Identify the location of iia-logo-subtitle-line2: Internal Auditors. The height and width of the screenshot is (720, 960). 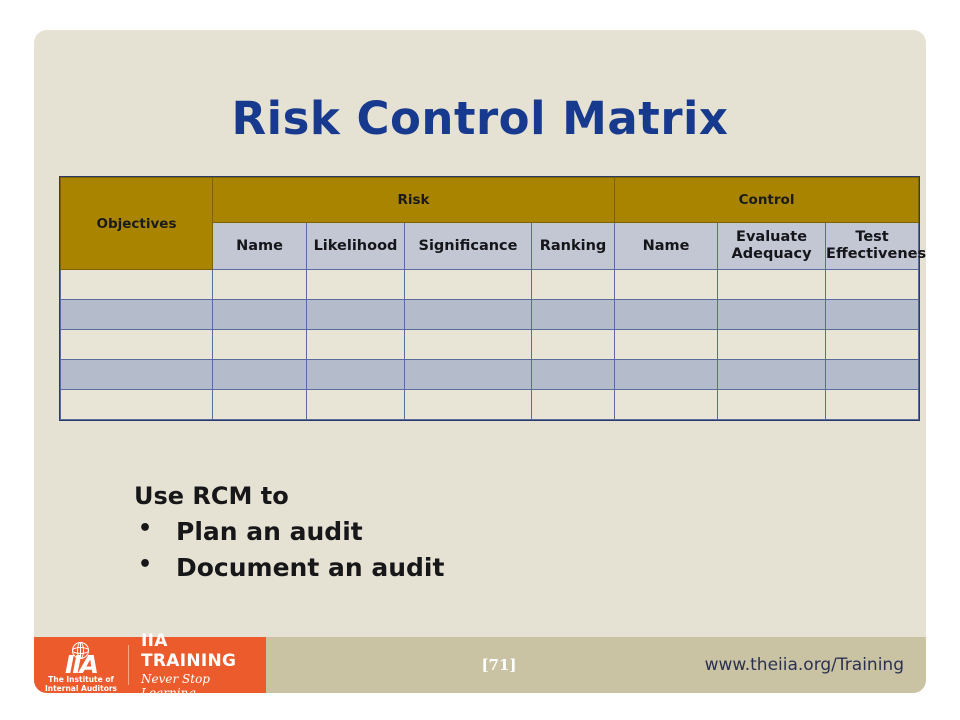
(81, 688).